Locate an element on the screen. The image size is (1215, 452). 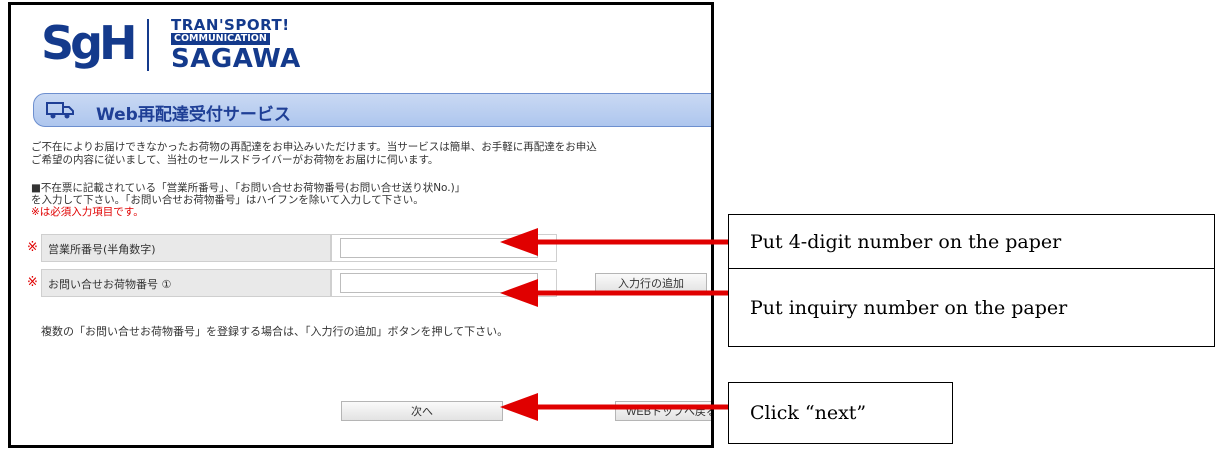
page-title: Web再配達受付サービス is located at coordinates (193, 115).